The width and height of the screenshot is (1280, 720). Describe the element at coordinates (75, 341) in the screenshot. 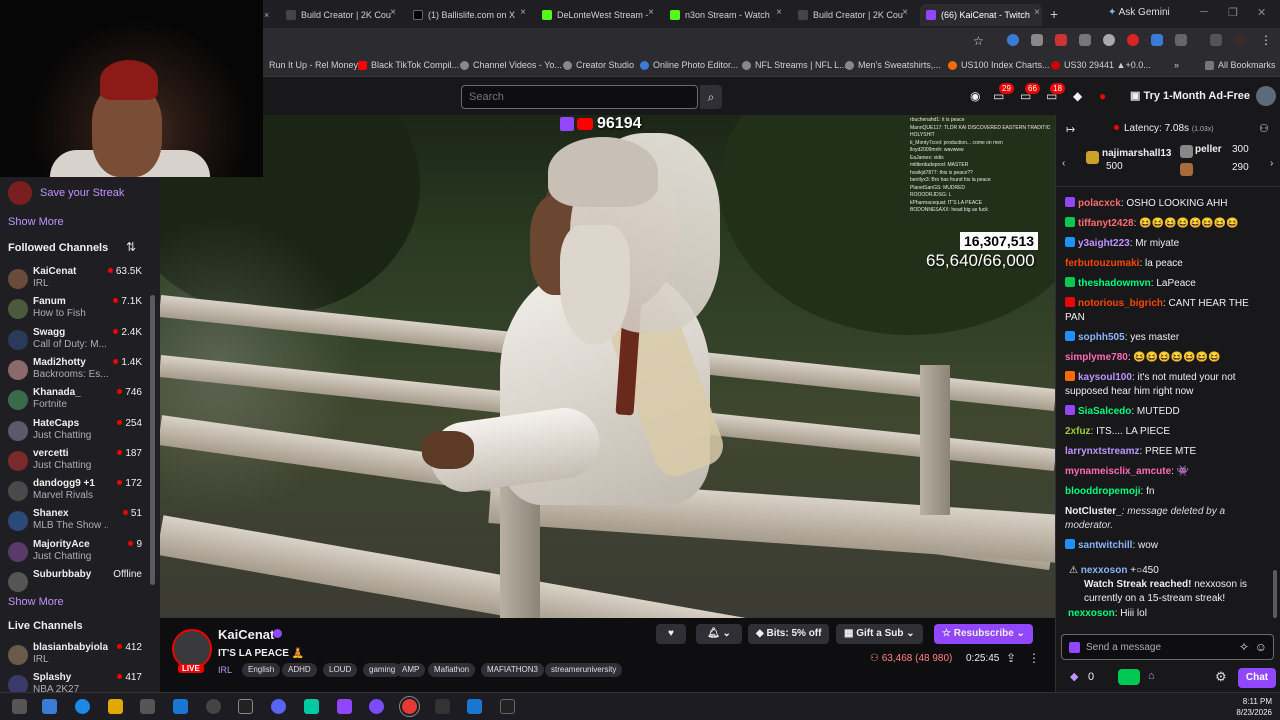

I see `sidebar-channel-swagg: Swagg Call of Duty: M... 2.4K` at that location.